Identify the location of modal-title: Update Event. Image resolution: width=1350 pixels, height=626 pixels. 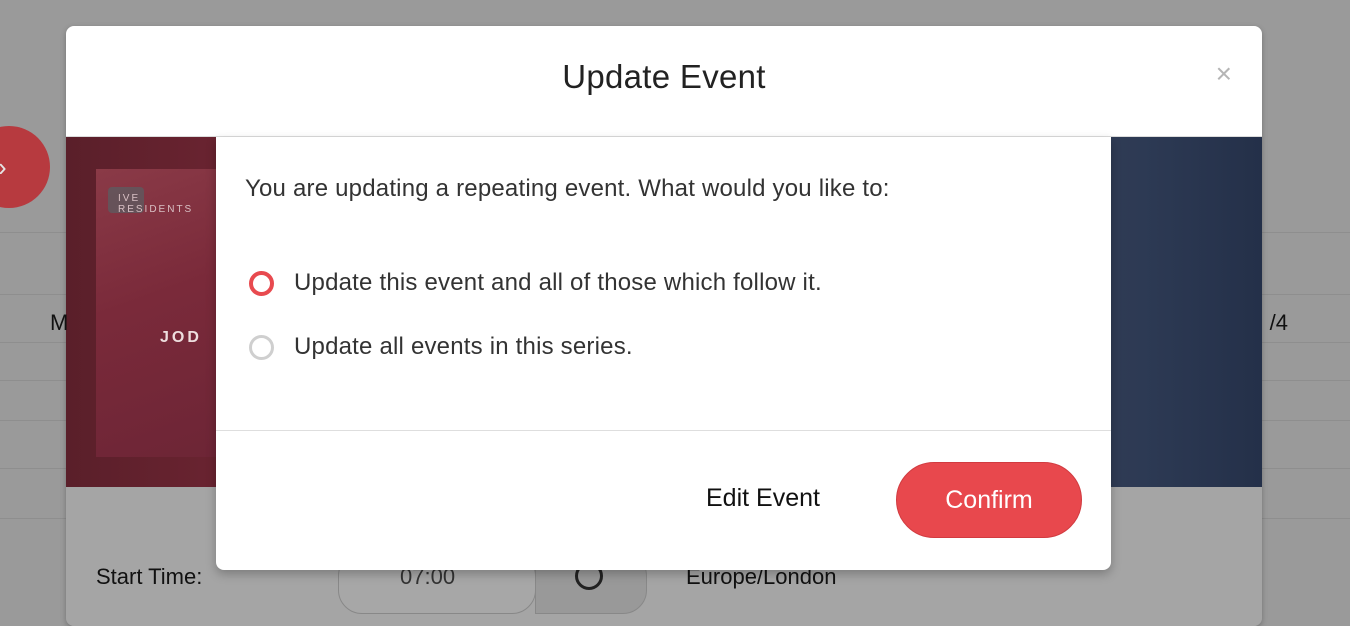
(664, 76).